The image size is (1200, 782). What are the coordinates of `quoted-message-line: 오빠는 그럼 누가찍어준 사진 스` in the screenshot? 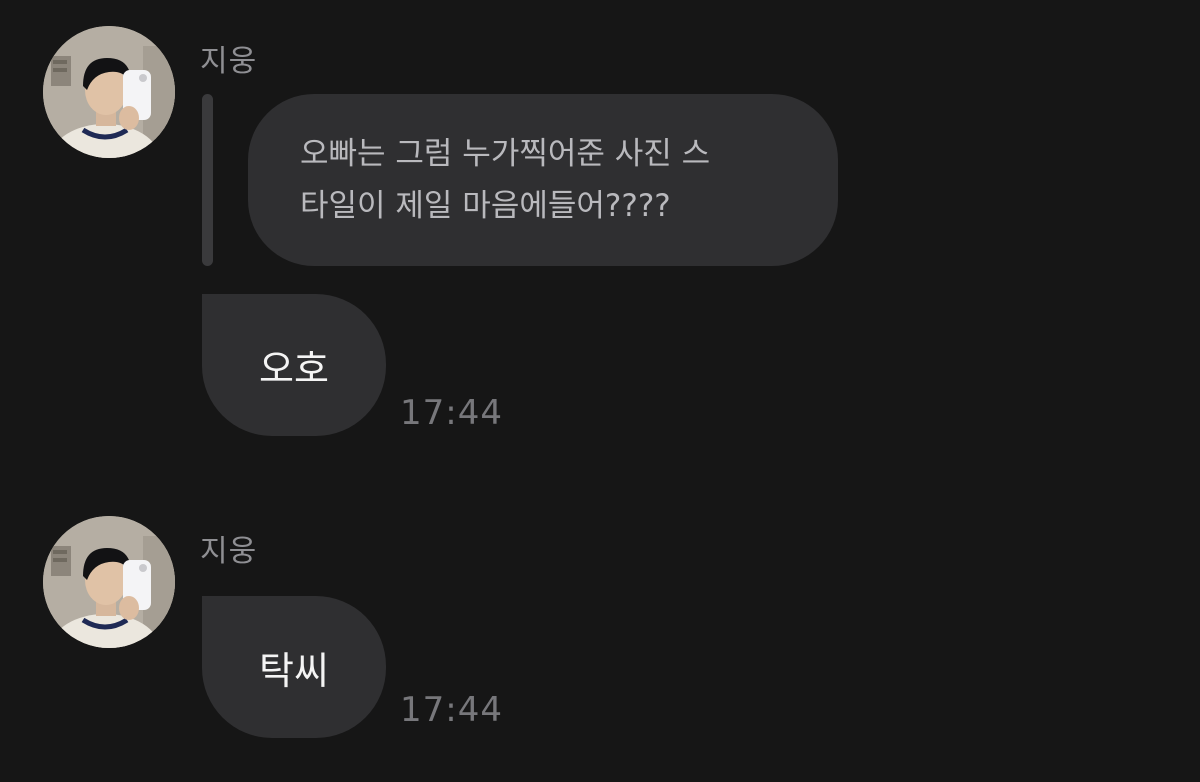 It's located at (505, 154).